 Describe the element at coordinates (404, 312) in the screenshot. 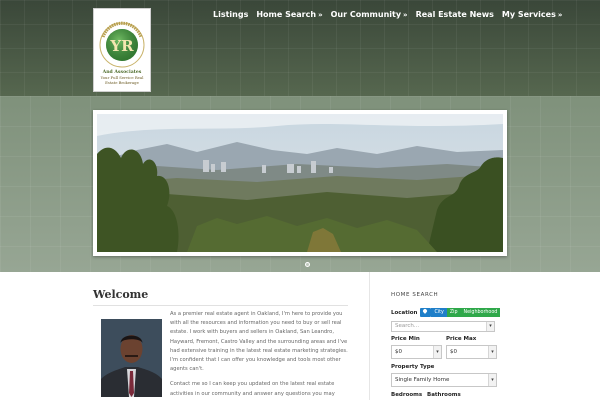

I see `location-label: Location` at that location.